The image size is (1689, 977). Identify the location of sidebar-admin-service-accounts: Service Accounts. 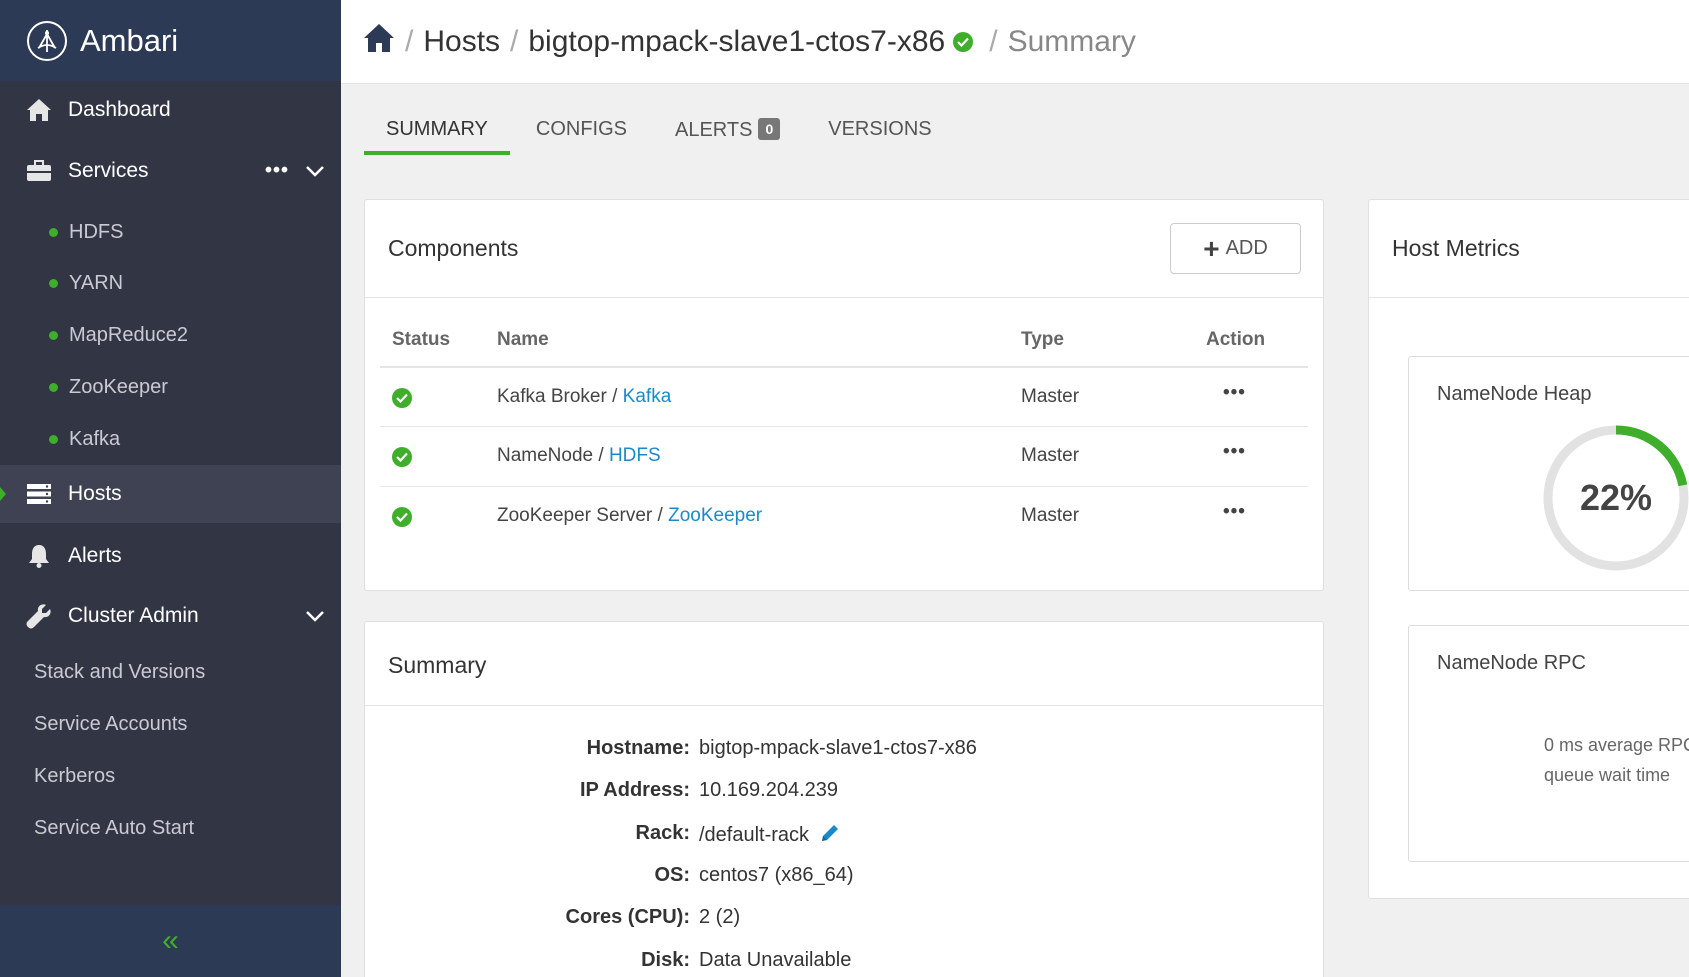
(110, 724).